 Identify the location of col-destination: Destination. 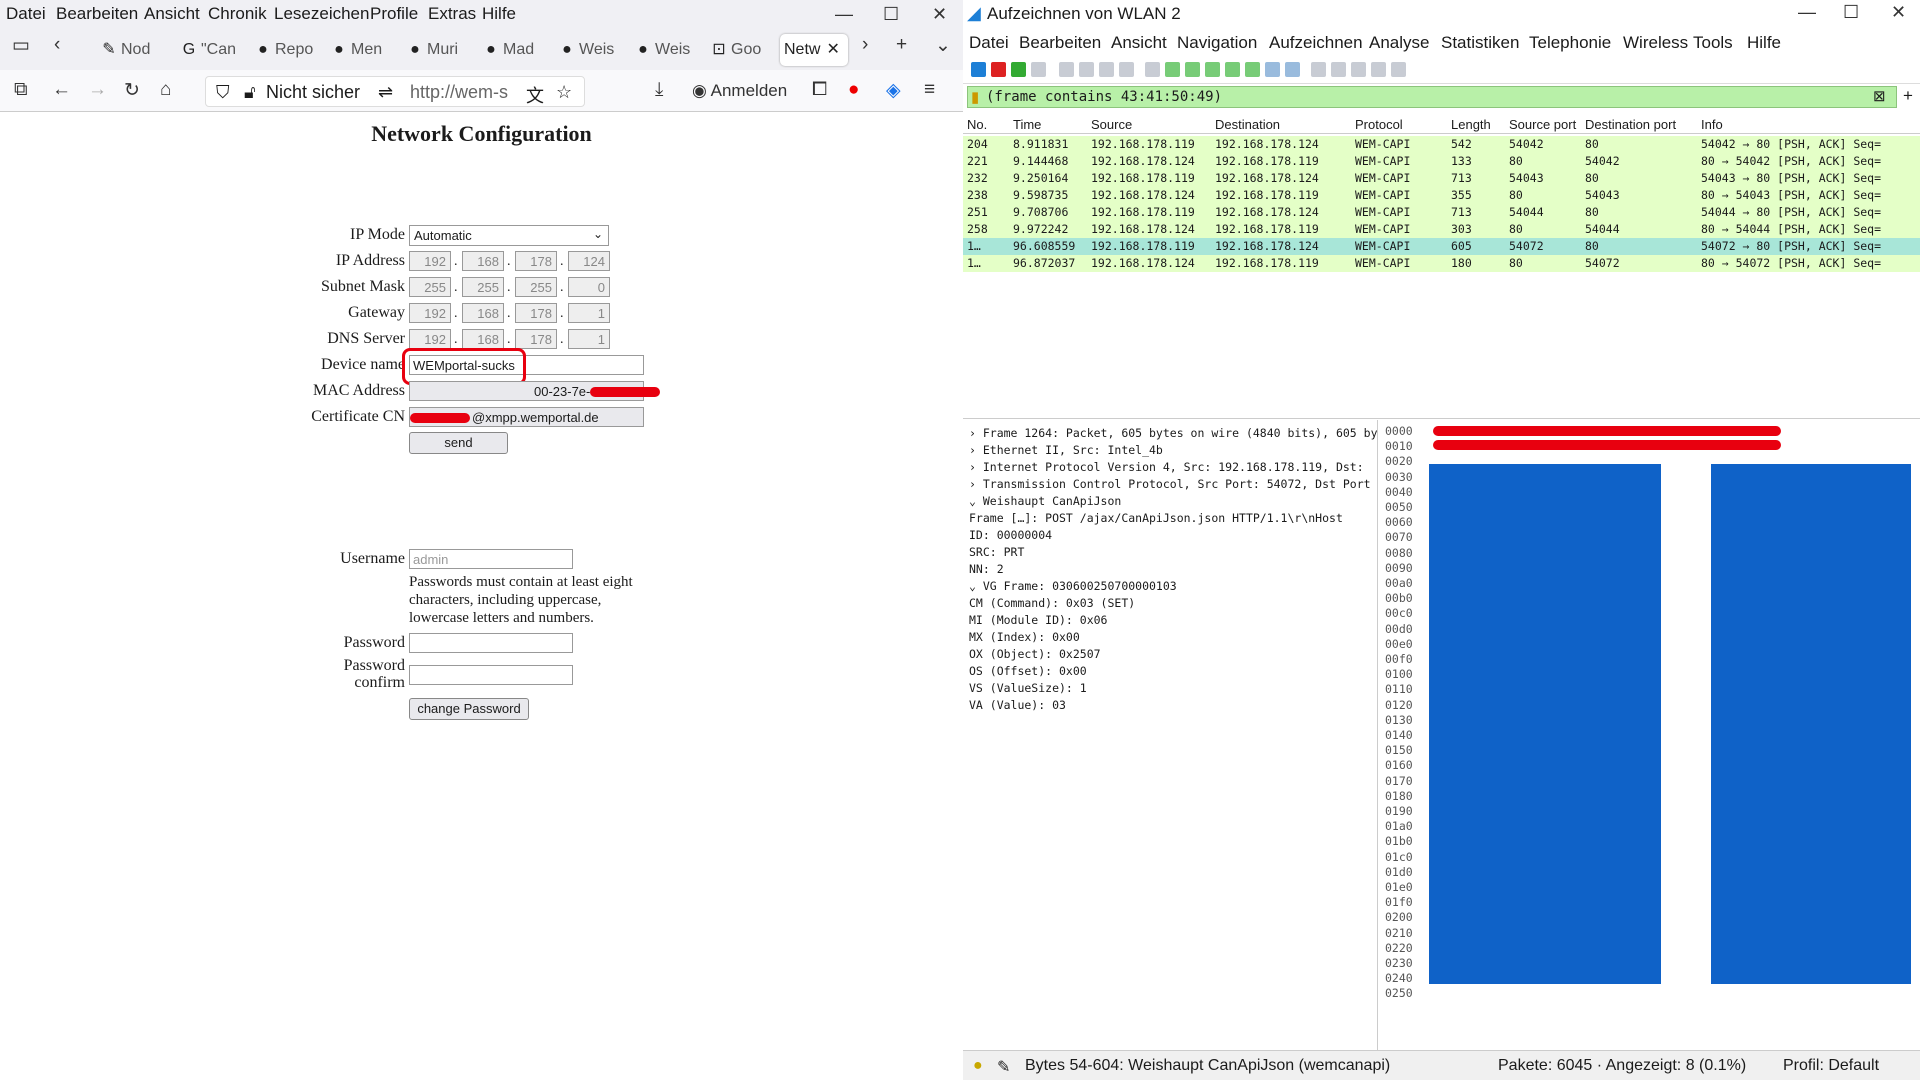
(1247, 124).